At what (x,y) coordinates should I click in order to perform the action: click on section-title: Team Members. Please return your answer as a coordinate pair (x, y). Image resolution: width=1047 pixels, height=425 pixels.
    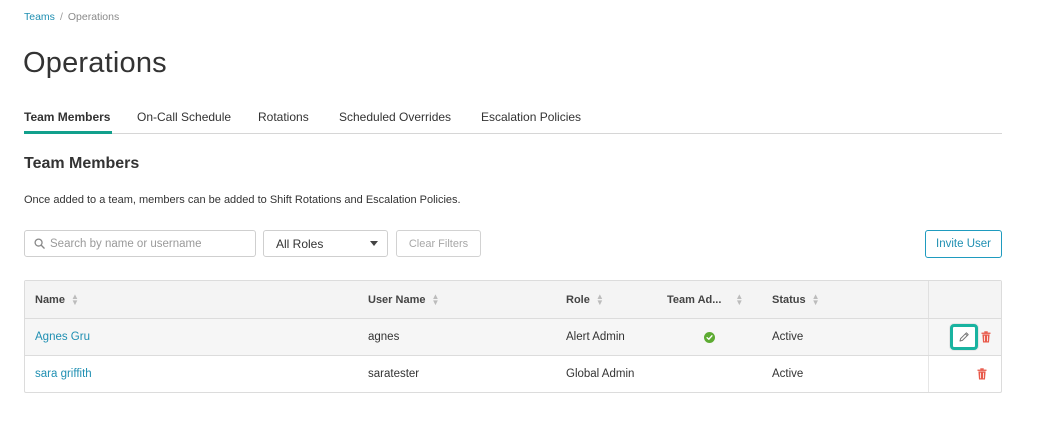
    Looking at the image, I should click on (82, 163).